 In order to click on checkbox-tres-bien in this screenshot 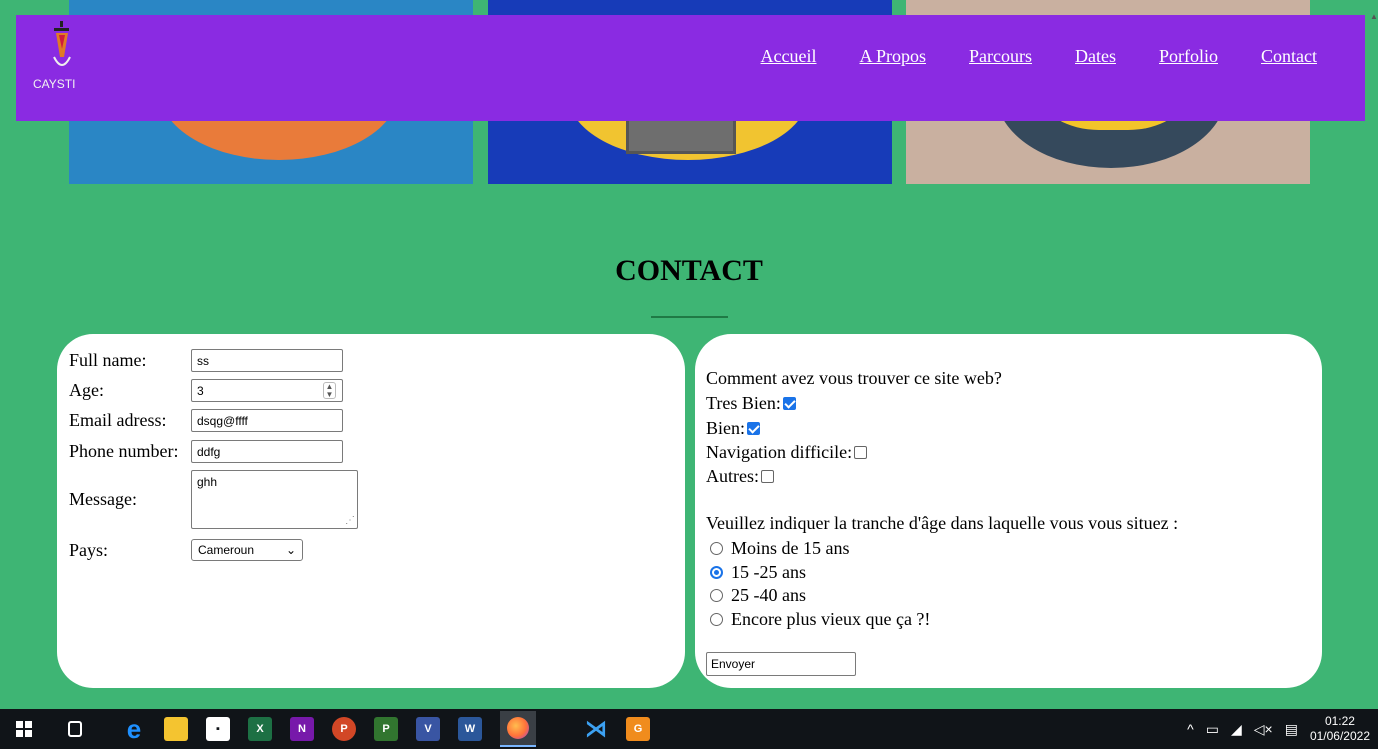, I will do `click(789, 403)`.